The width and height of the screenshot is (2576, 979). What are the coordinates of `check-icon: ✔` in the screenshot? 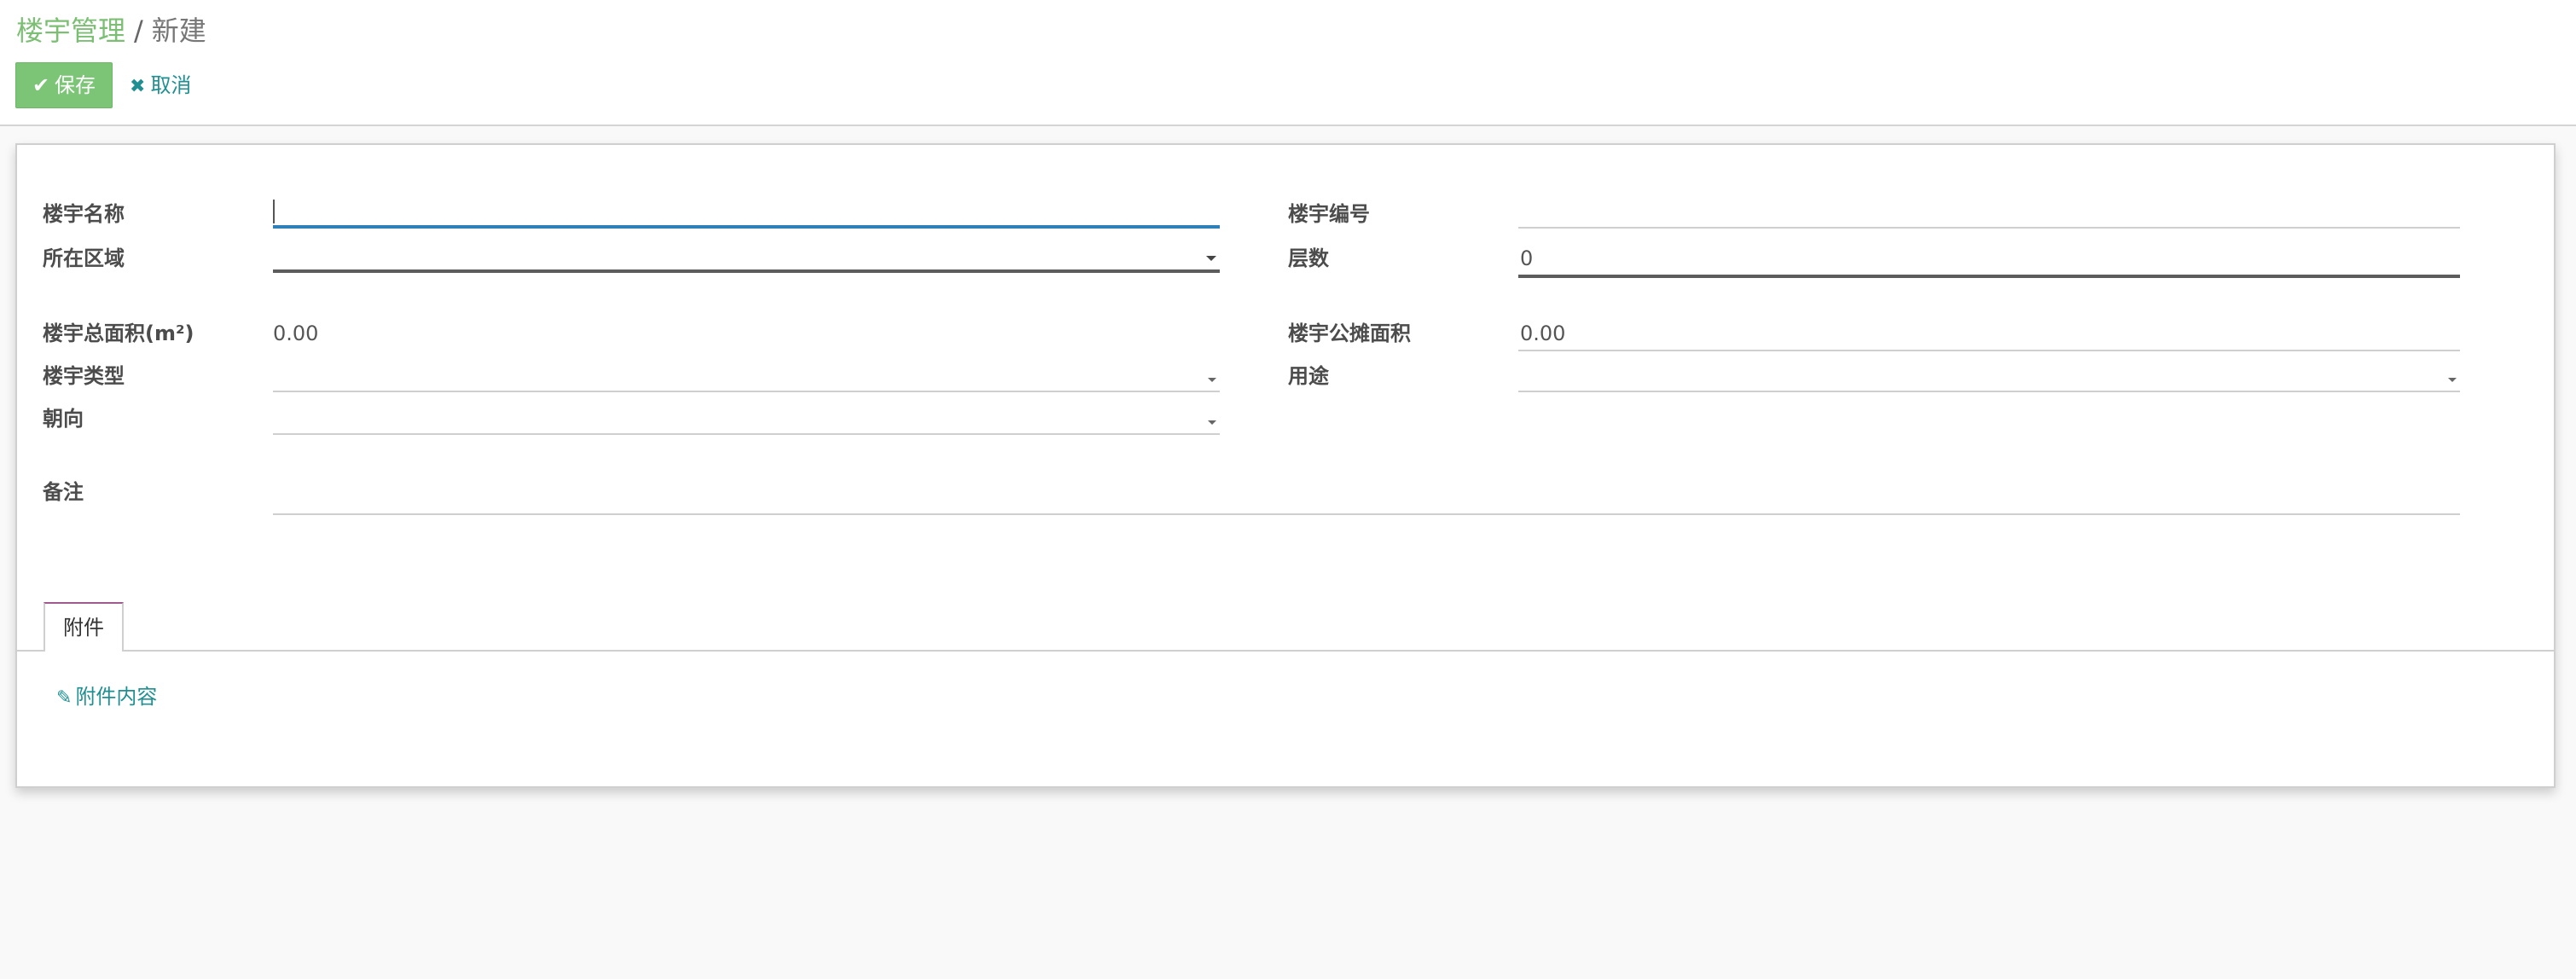 It's located at (41, 85).